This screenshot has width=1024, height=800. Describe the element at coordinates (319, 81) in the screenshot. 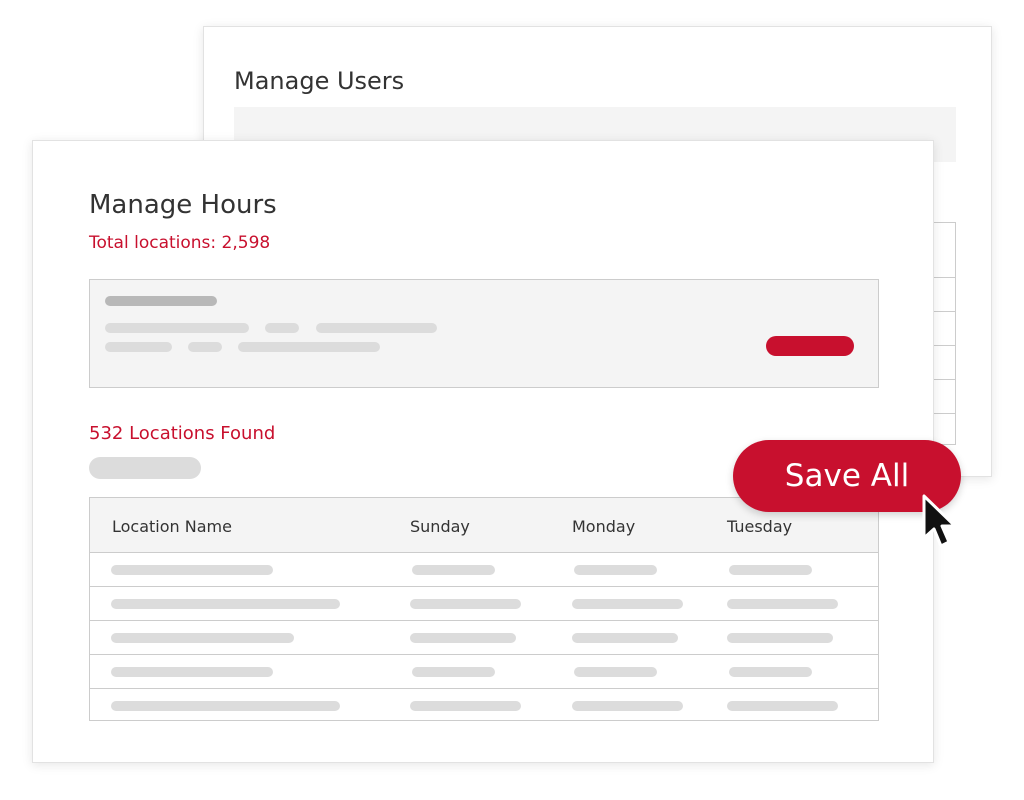

I see `manage-users-title: Manage Users` at that location.